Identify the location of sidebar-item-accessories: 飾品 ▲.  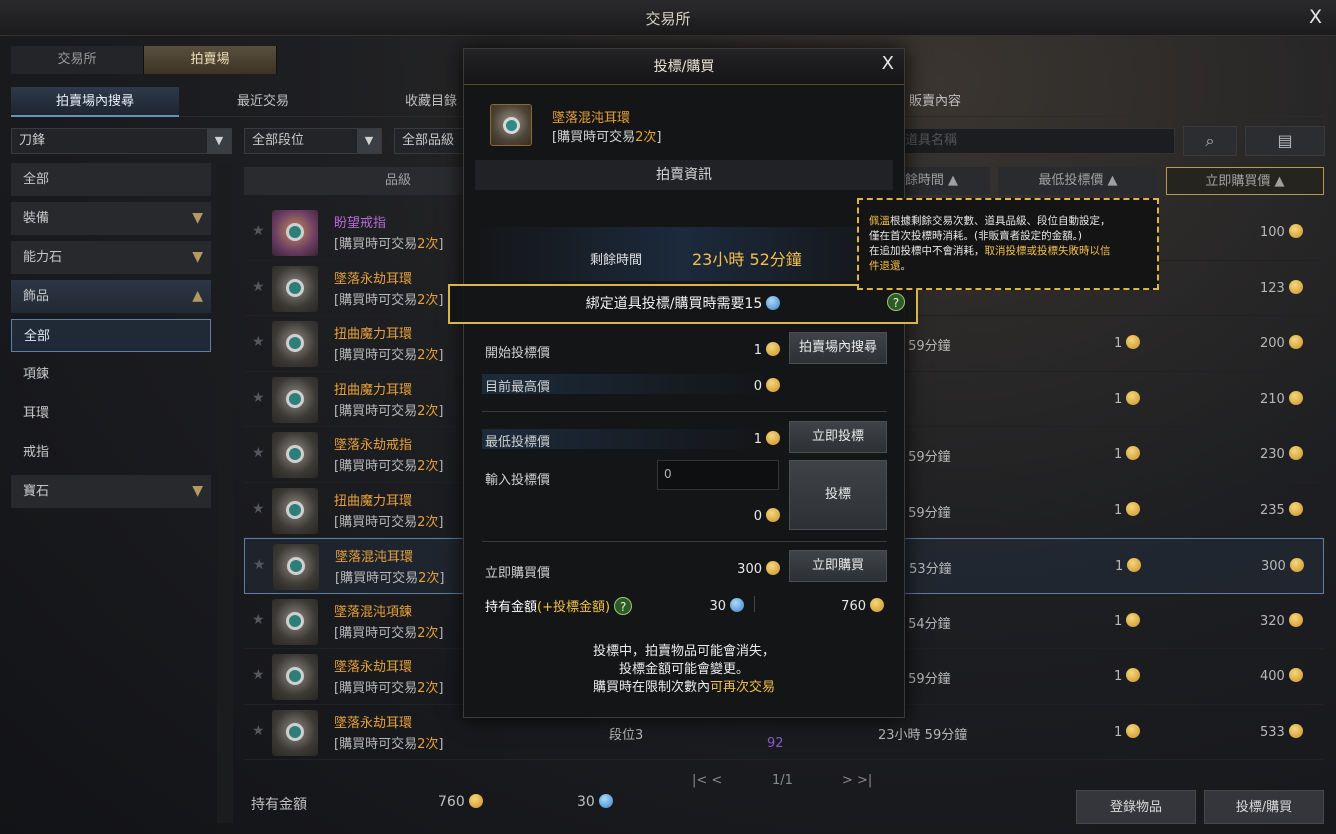
(111, 296).